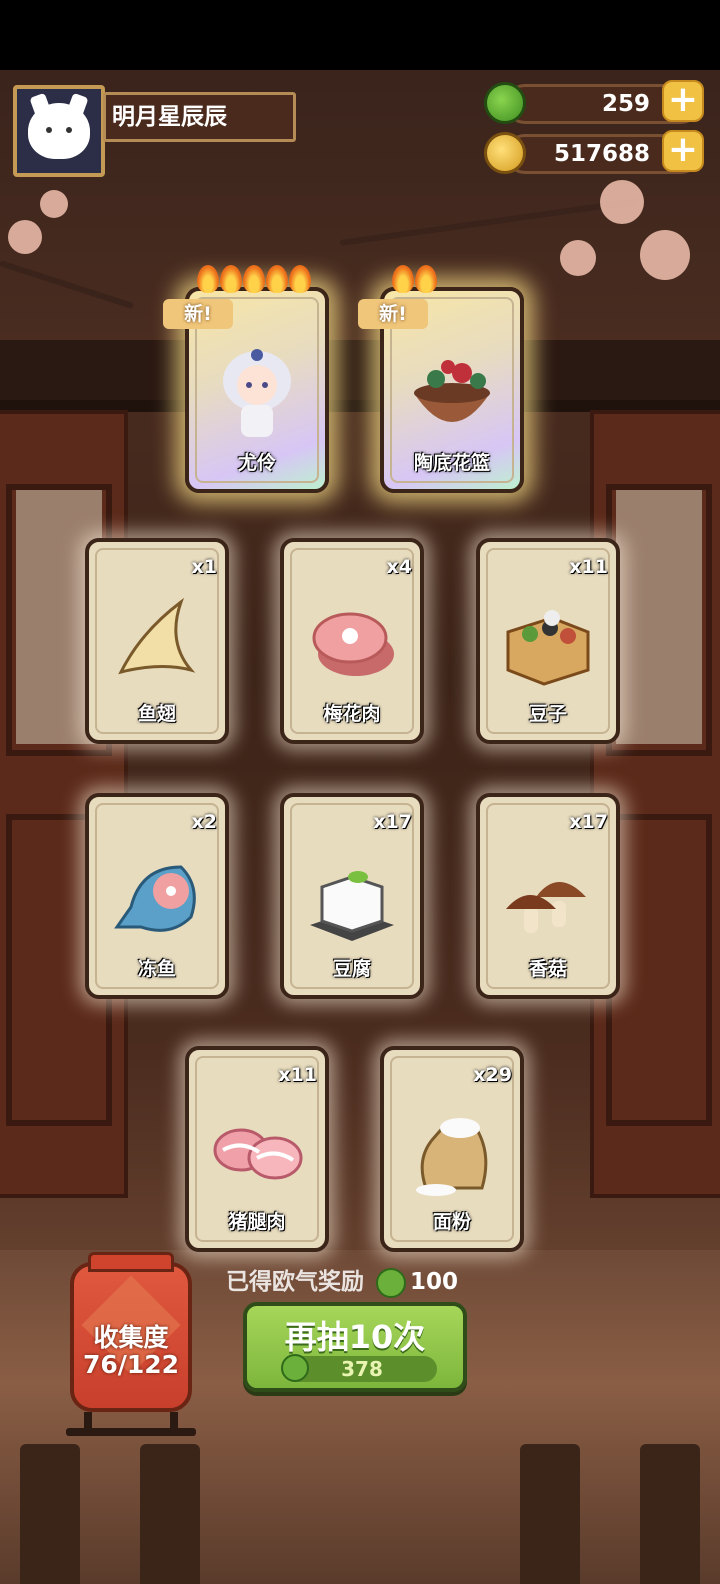 This screenshot has height=1584, width=720. Describe the element at coordinates (505, 153) in the screenshot. I see `gold-coin-icon` at that location.